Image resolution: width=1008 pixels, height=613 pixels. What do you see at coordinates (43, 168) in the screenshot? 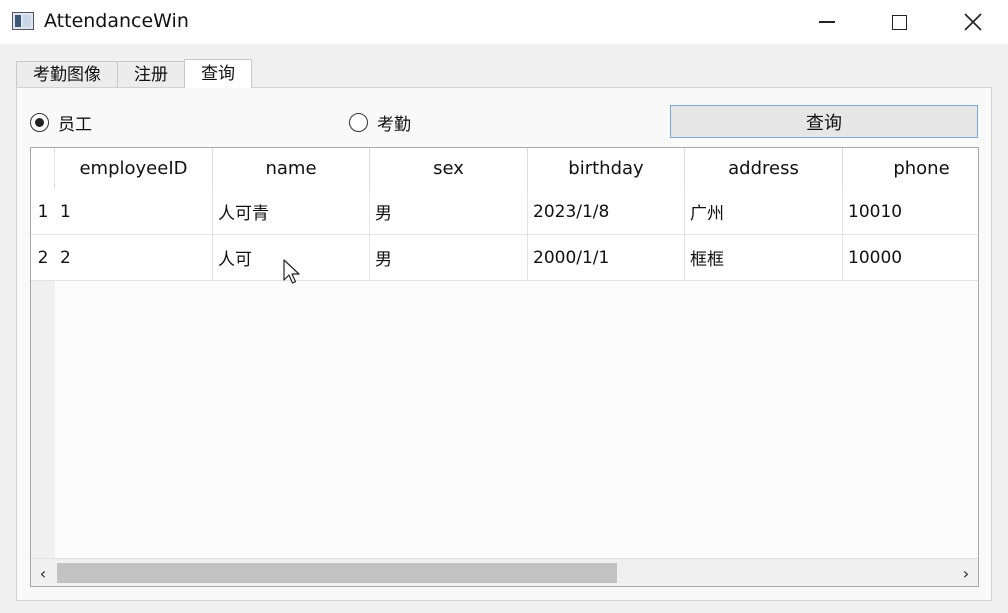
I see `table-corner` at bounding box center [43, 168].